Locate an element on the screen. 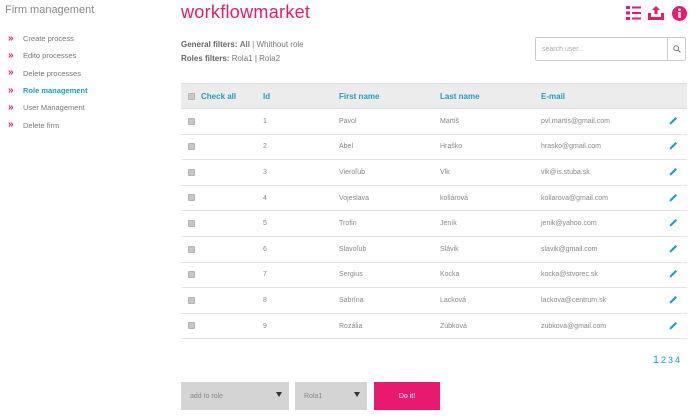  upload-box-icon is located at coordinates (656, 13).